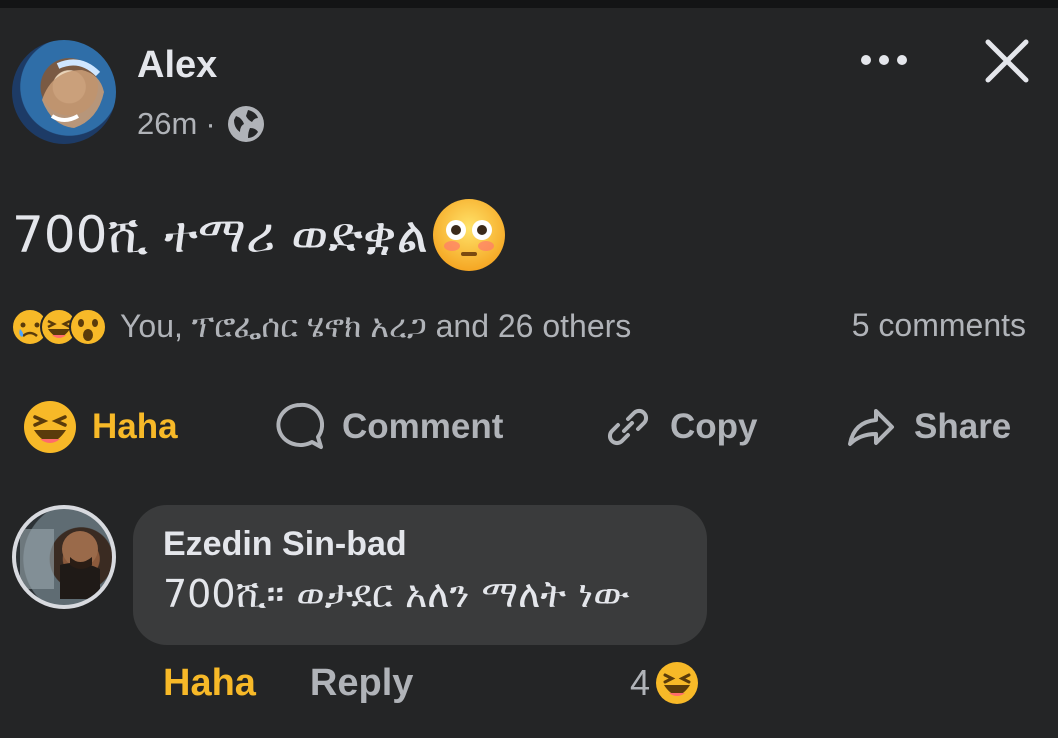 The width and height of the screenshot is (1058, 738). What do you see at coordinates (59, 327) in the screenshot?
I see `reaction-icons` at bounding box center [59, 327].